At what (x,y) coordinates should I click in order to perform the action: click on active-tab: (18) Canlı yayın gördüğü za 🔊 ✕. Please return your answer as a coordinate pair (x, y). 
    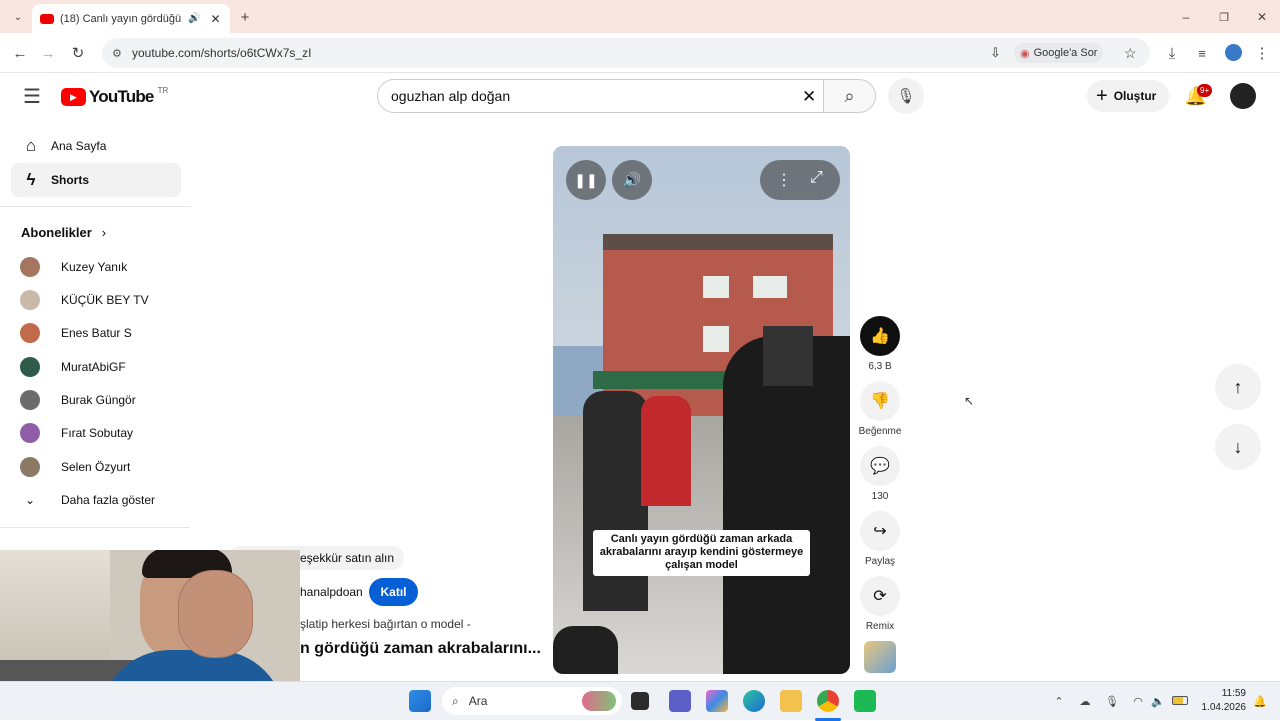
    Looking at the image, I should click on (131, 18).